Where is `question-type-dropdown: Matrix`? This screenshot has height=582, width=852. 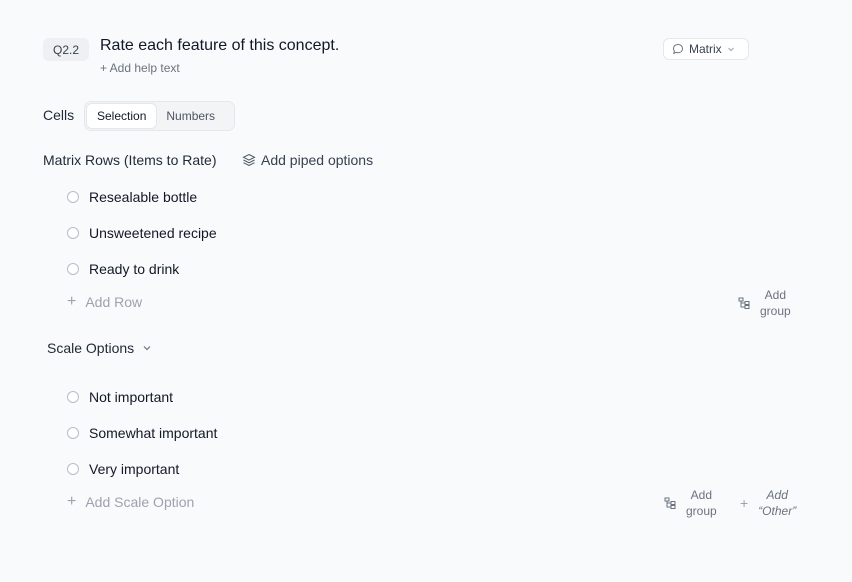 question-type-dropdown: Matrix is located at coordinates (706, 49).